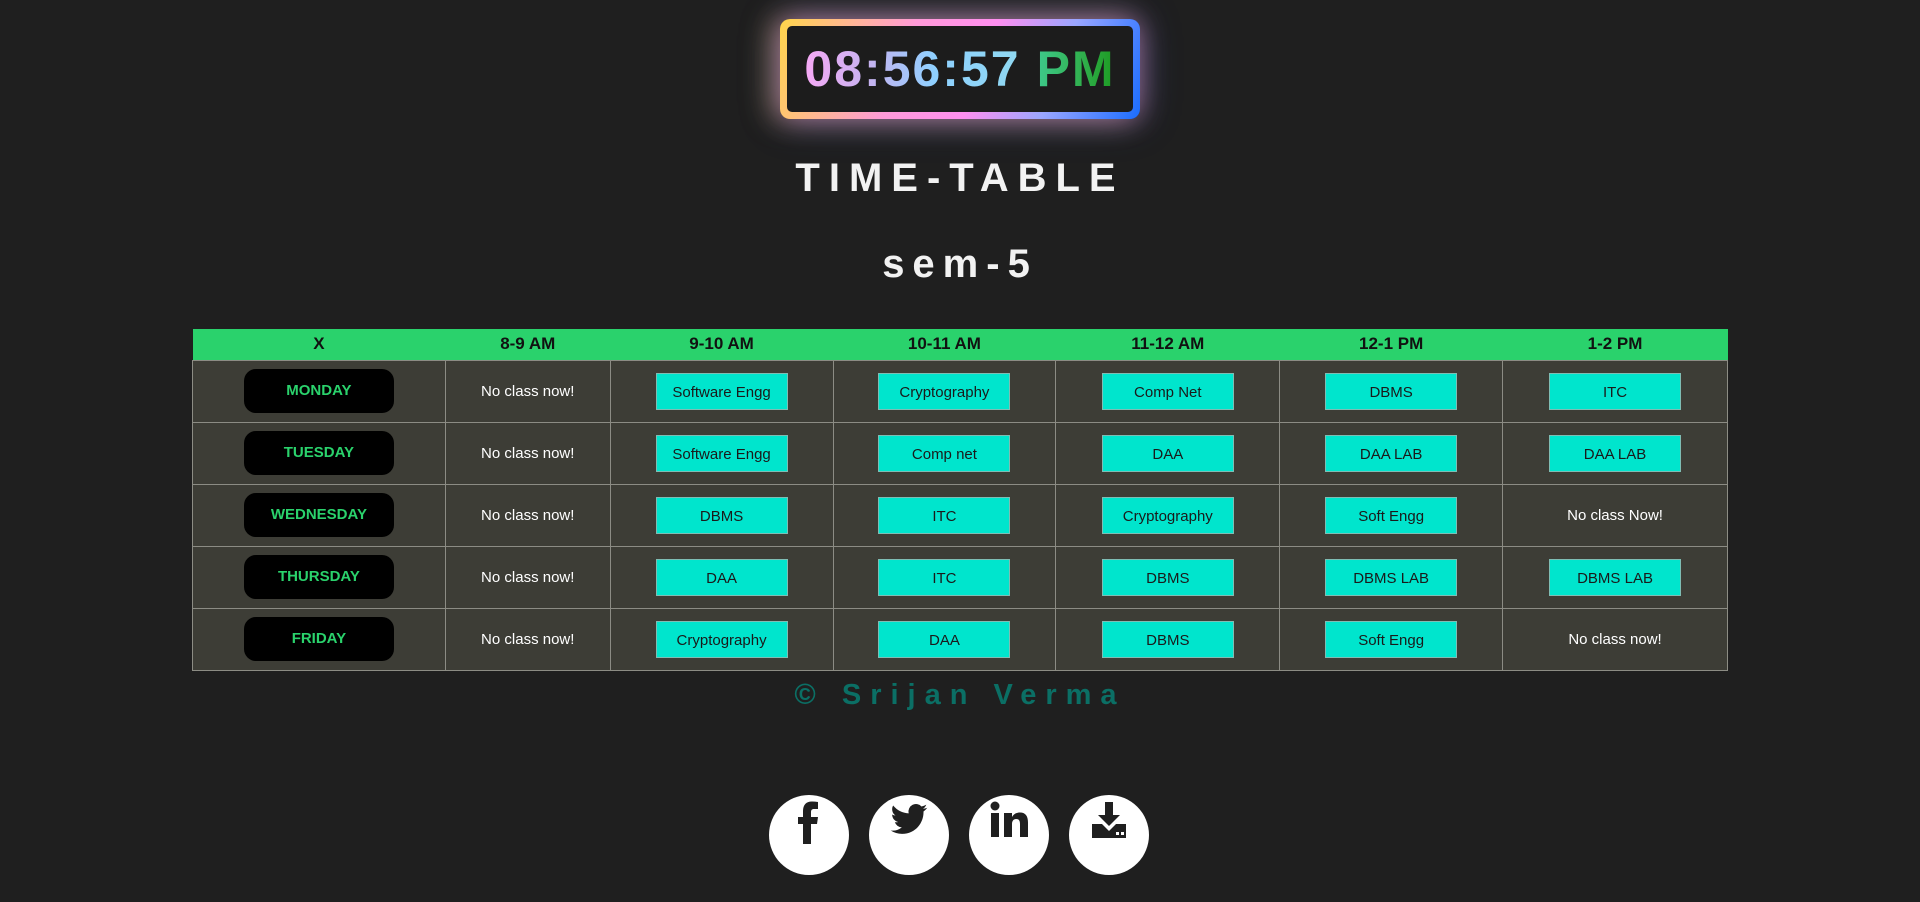 Image resolution: width=1920 pixels, height=902 pixels. I want to click on day-label: MONDAY, so click(318, 391).